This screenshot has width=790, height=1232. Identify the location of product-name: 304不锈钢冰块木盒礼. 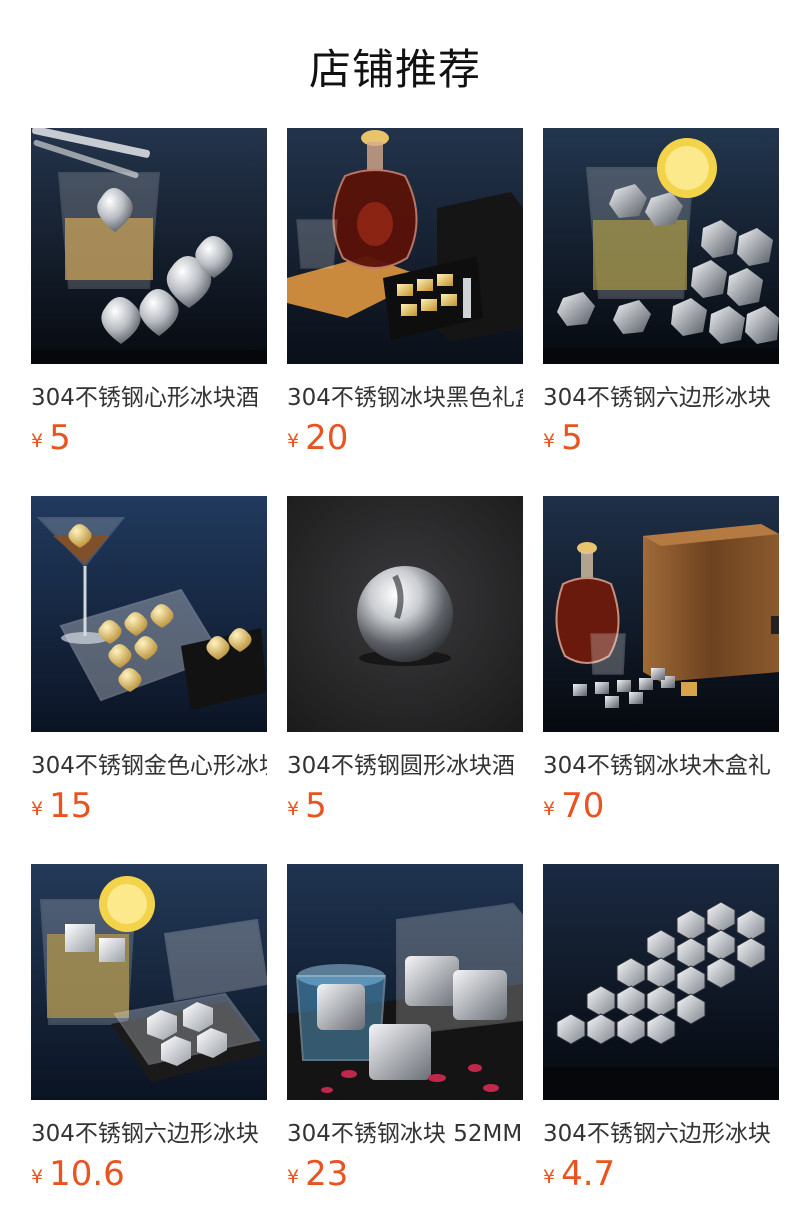
(657, 766).